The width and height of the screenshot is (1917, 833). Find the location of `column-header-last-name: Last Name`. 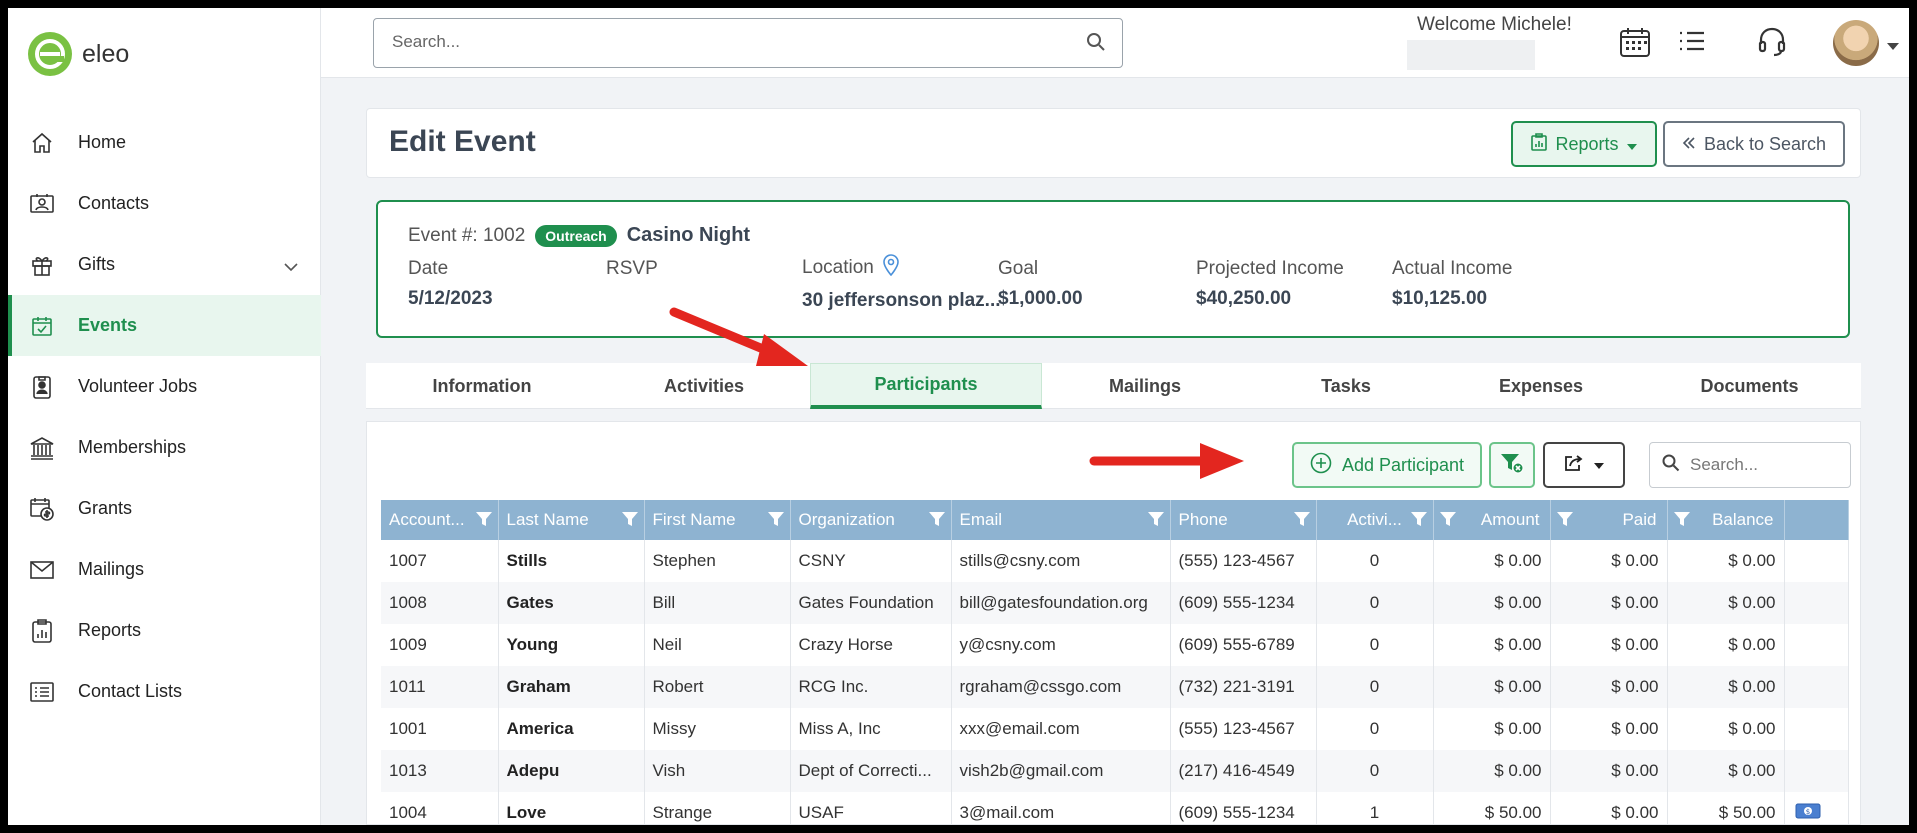

column-header-last-name: Last Name is located at coordinates (571, 520).